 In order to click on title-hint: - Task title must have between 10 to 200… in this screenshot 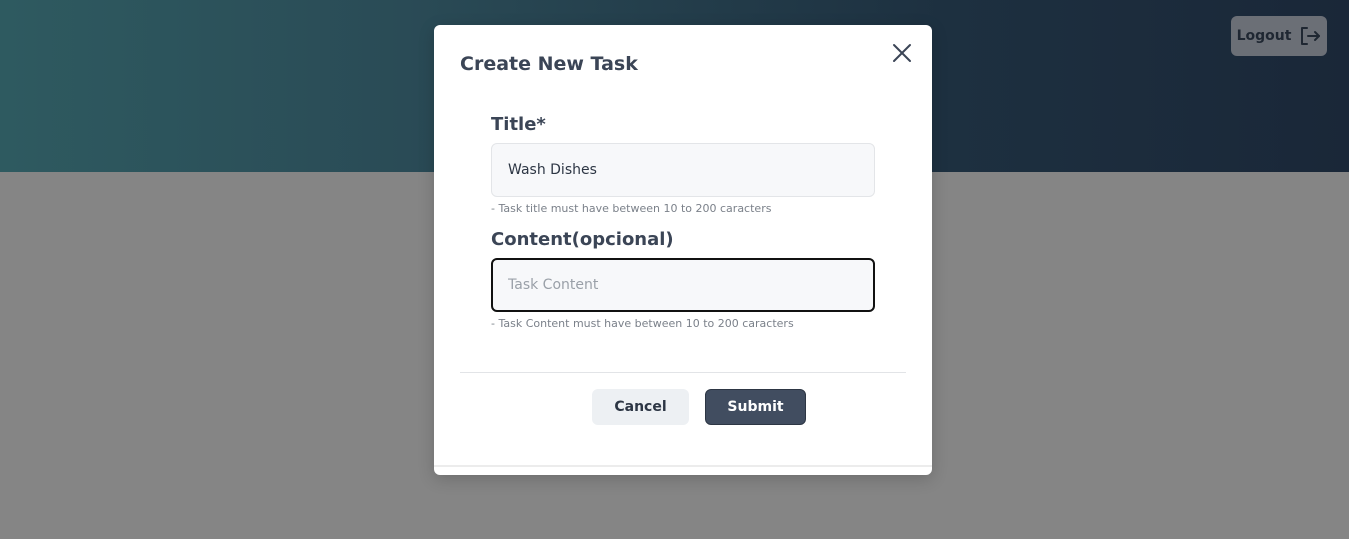, I will do `click(631, 208)`.